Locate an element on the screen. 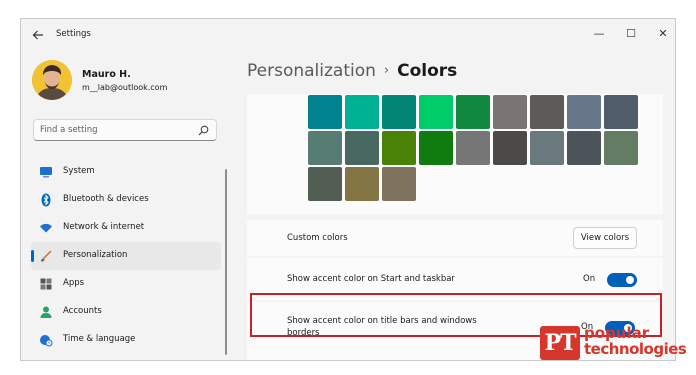 The height and width of the screenshot is (375, 696). sidebar-scrollbar is located at coordinates (226, 262).